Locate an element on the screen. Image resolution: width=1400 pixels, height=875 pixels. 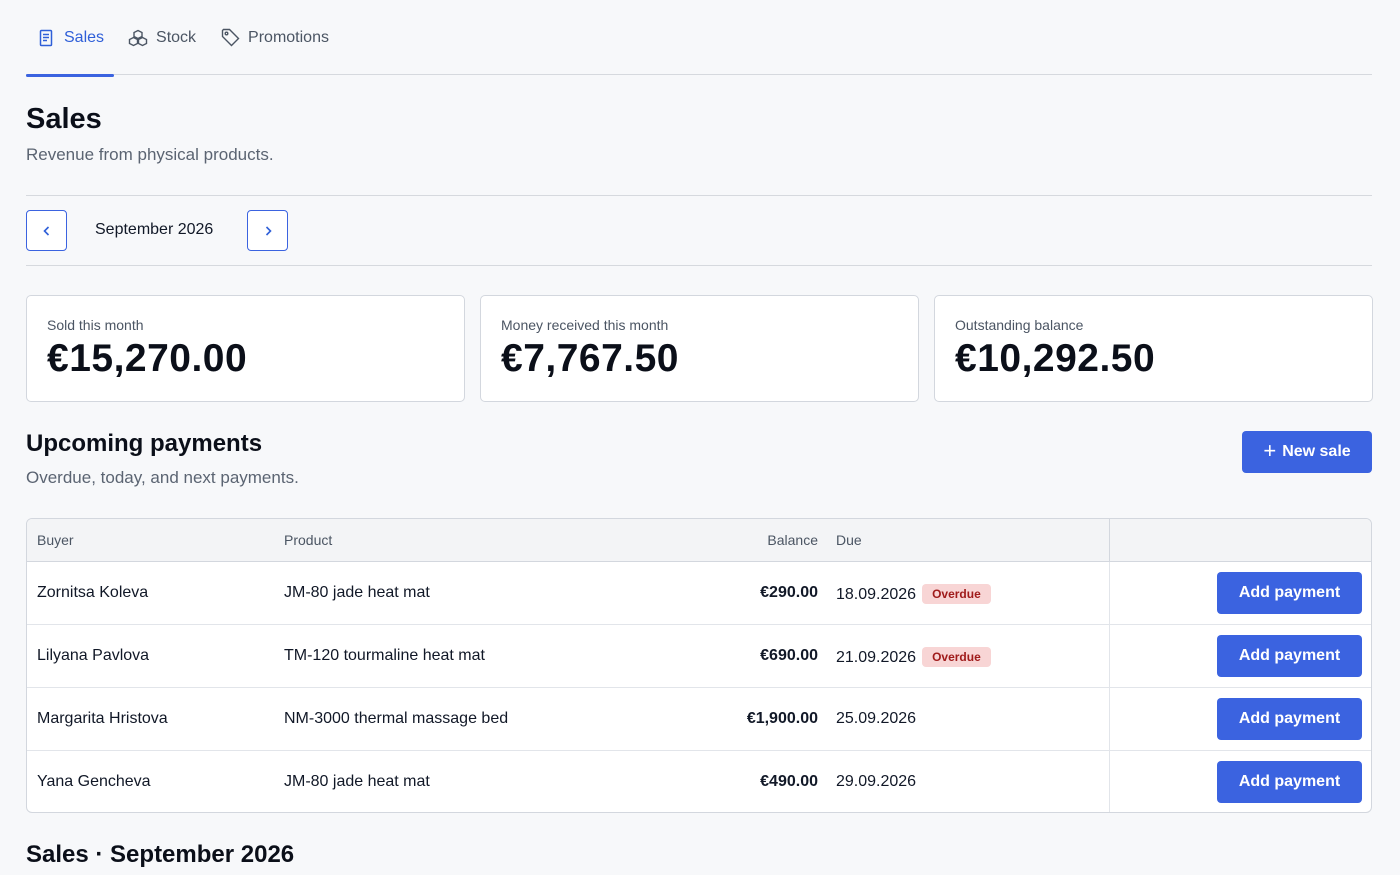
upcoming-payments-title: Upcoming payments is located at coordinates (144, 443).